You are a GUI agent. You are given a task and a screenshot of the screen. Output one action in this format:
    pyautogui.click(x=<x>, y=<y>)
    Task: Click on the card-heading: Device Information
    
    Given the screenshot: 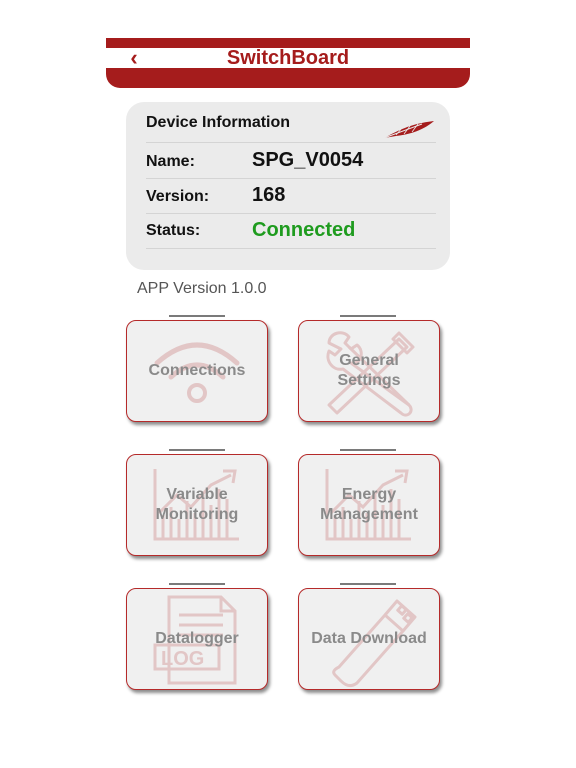 What is the action you would take?
    pyautogui.click(x=218, y=122)
    